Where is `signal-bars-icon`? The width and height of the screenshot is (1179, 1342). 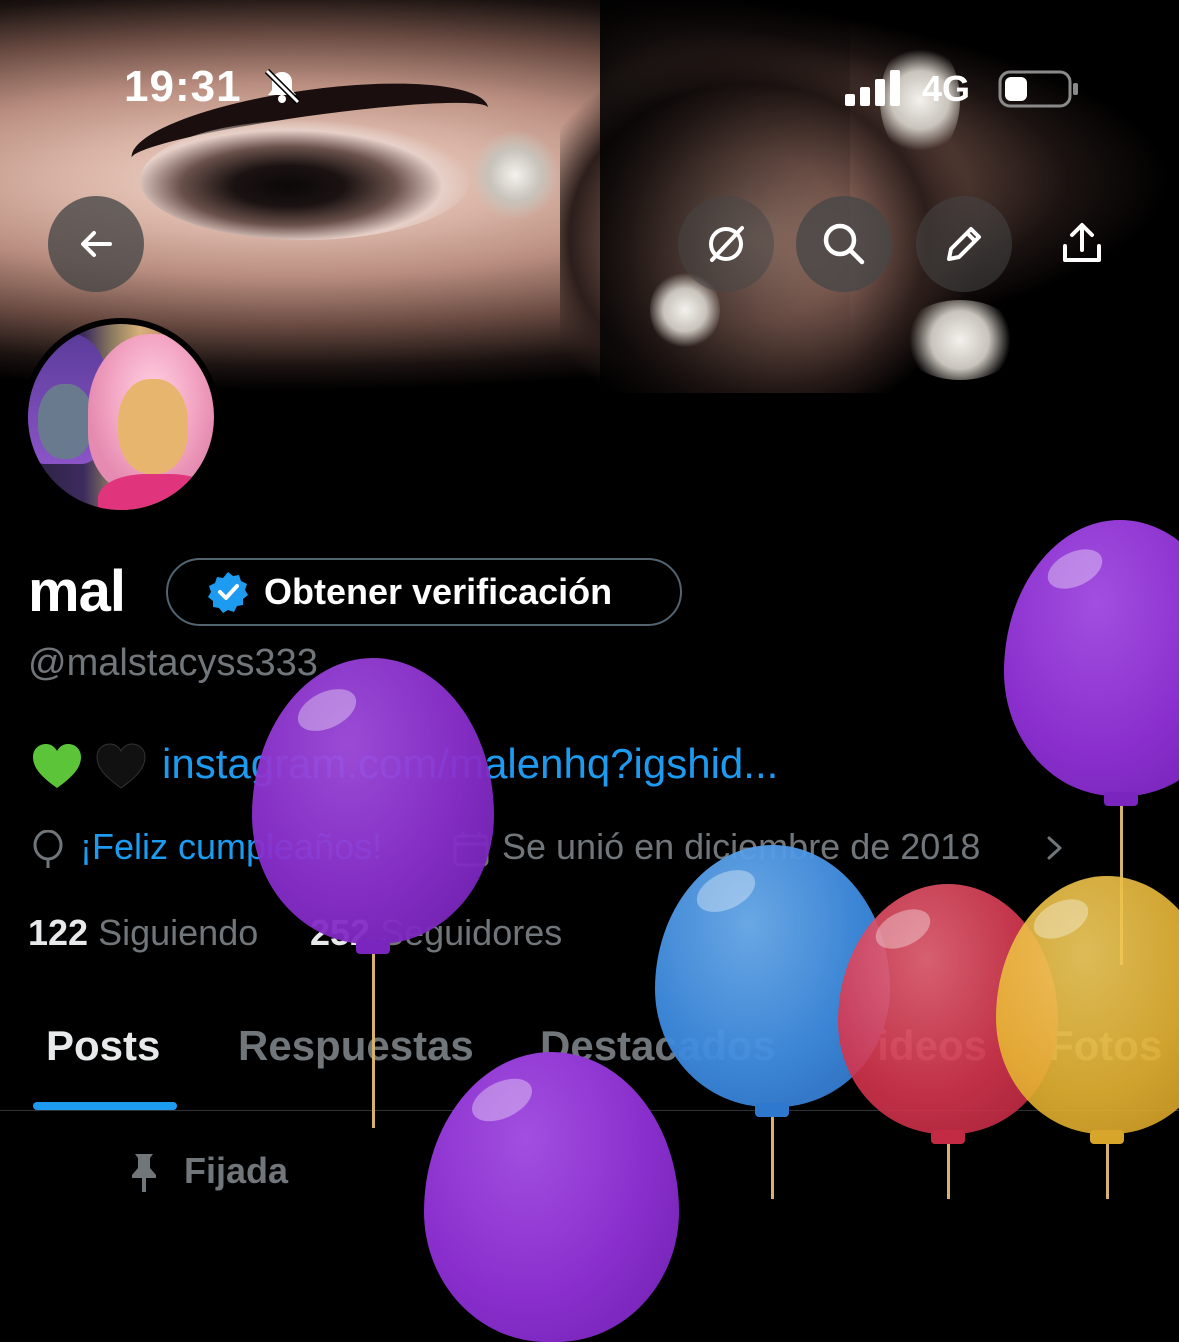 signal-bars-icon is located at coordinates (872, 88).